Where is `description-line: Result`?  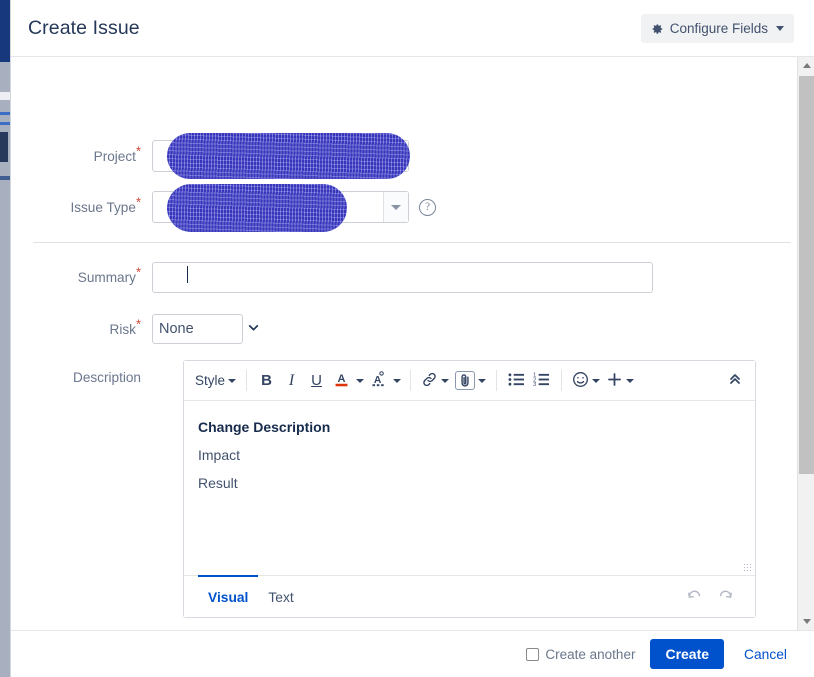 description-line: Result is located at coordinates (218, 483).